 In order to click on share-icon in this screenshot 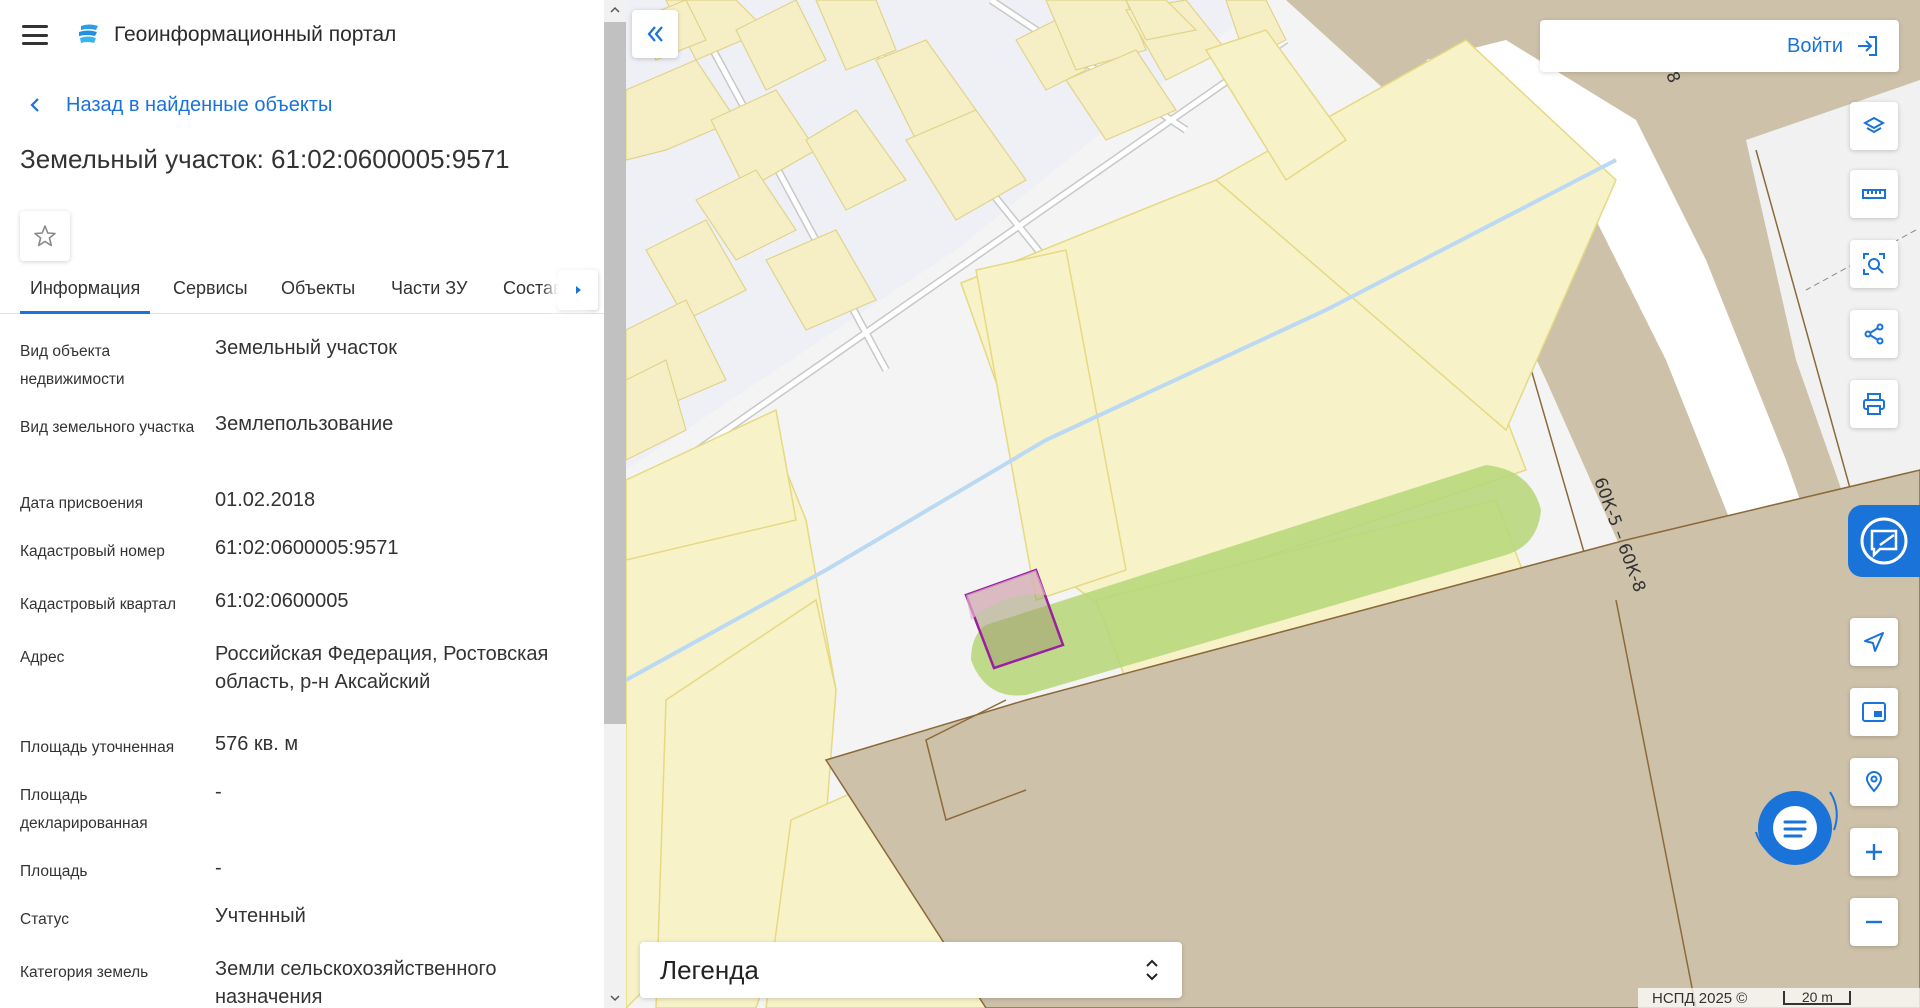, I will do `click(1874, 334)`.